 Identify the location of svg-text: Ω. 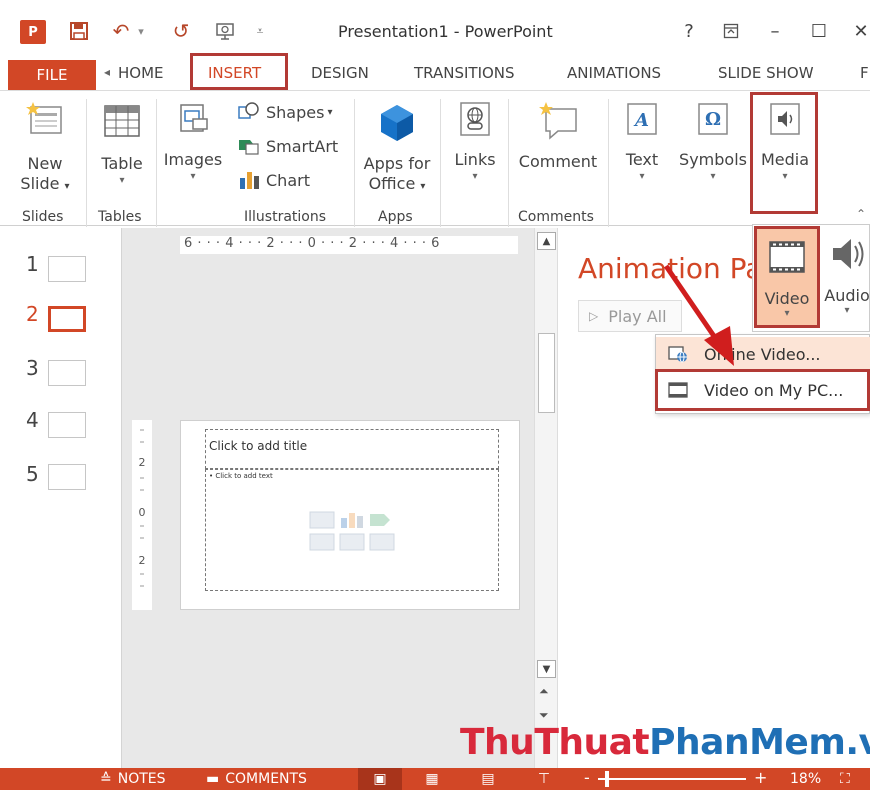
(713, 119).